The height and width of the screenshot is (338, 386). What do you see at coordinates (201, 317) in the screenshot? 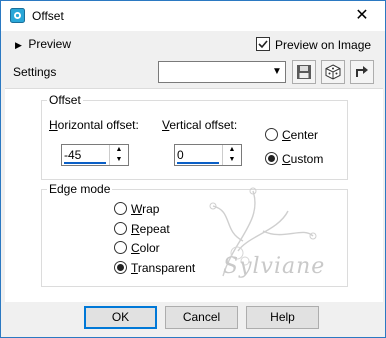
I see `cancel-button: Cancel` at bounding box center [201, 317].